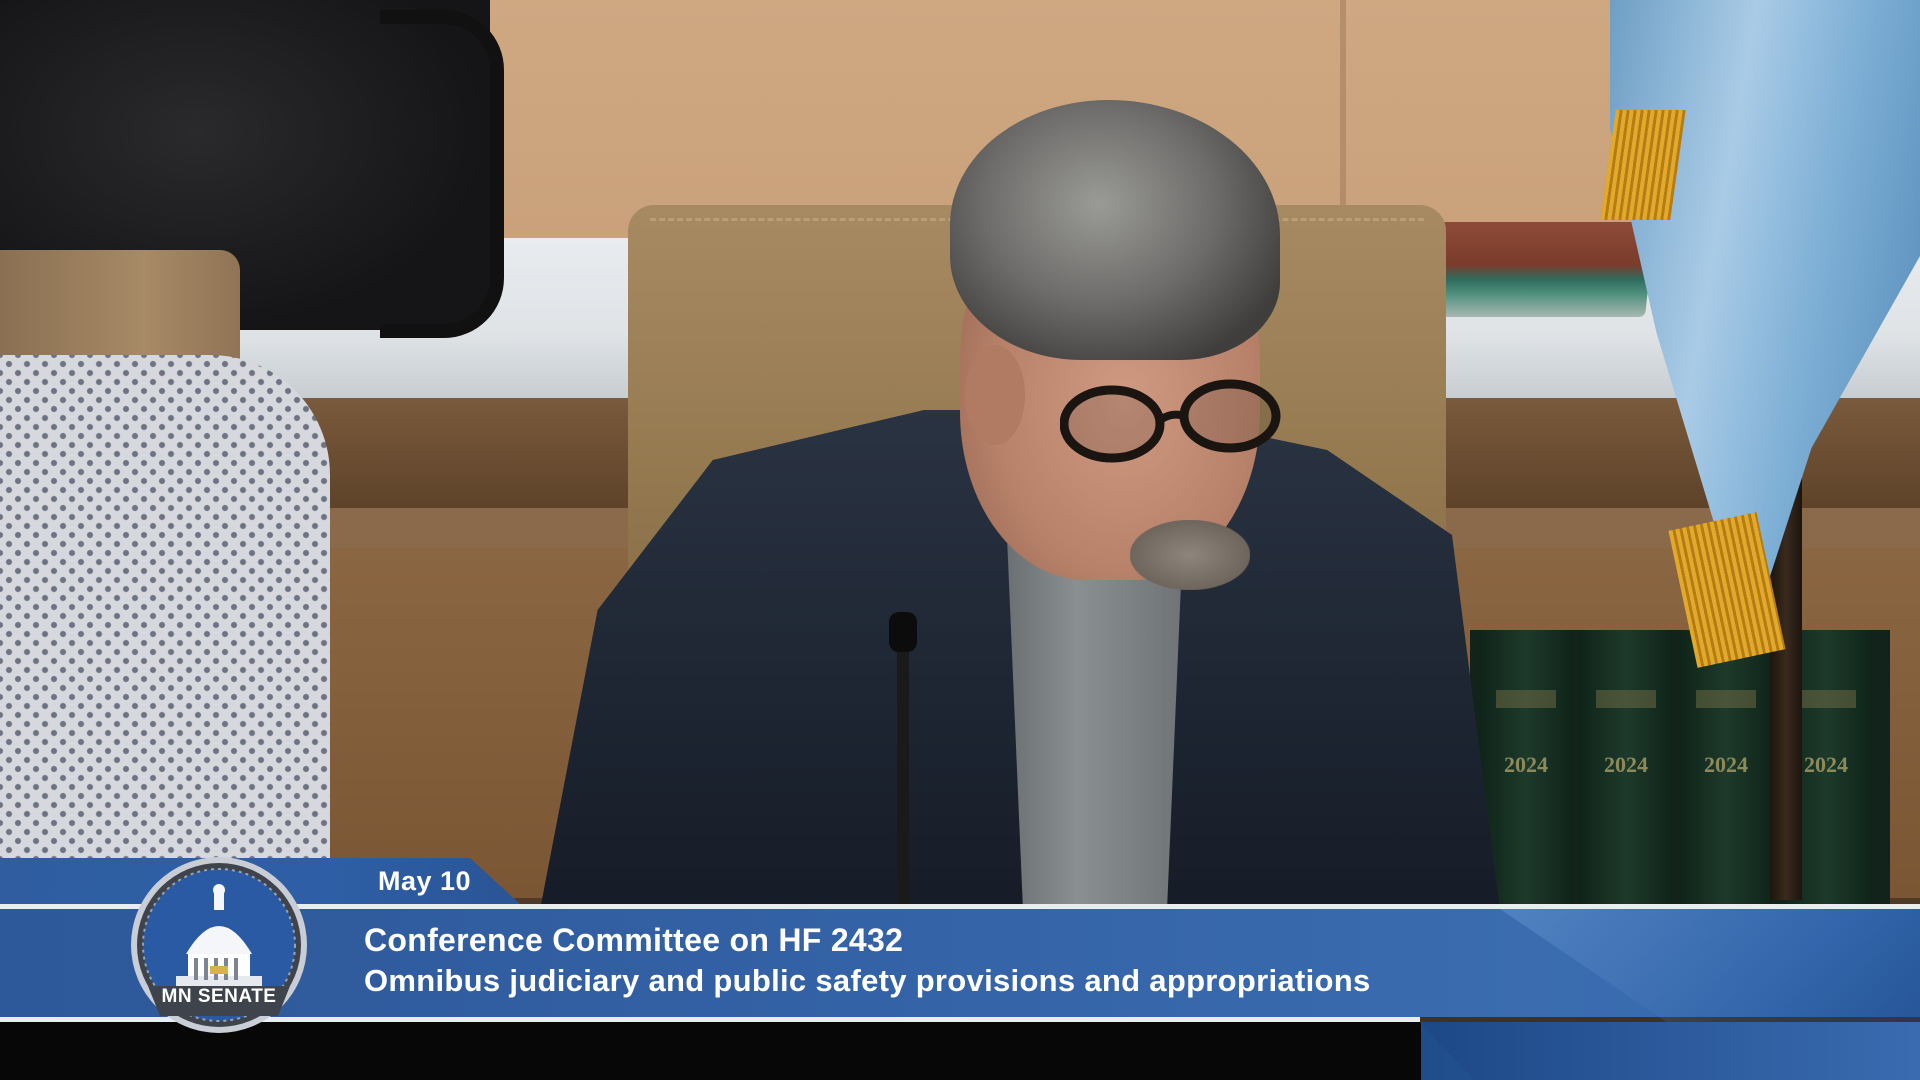 This screenshot has width=1920, height=1080. I want to click on microphone-icon, so click(903, 632).